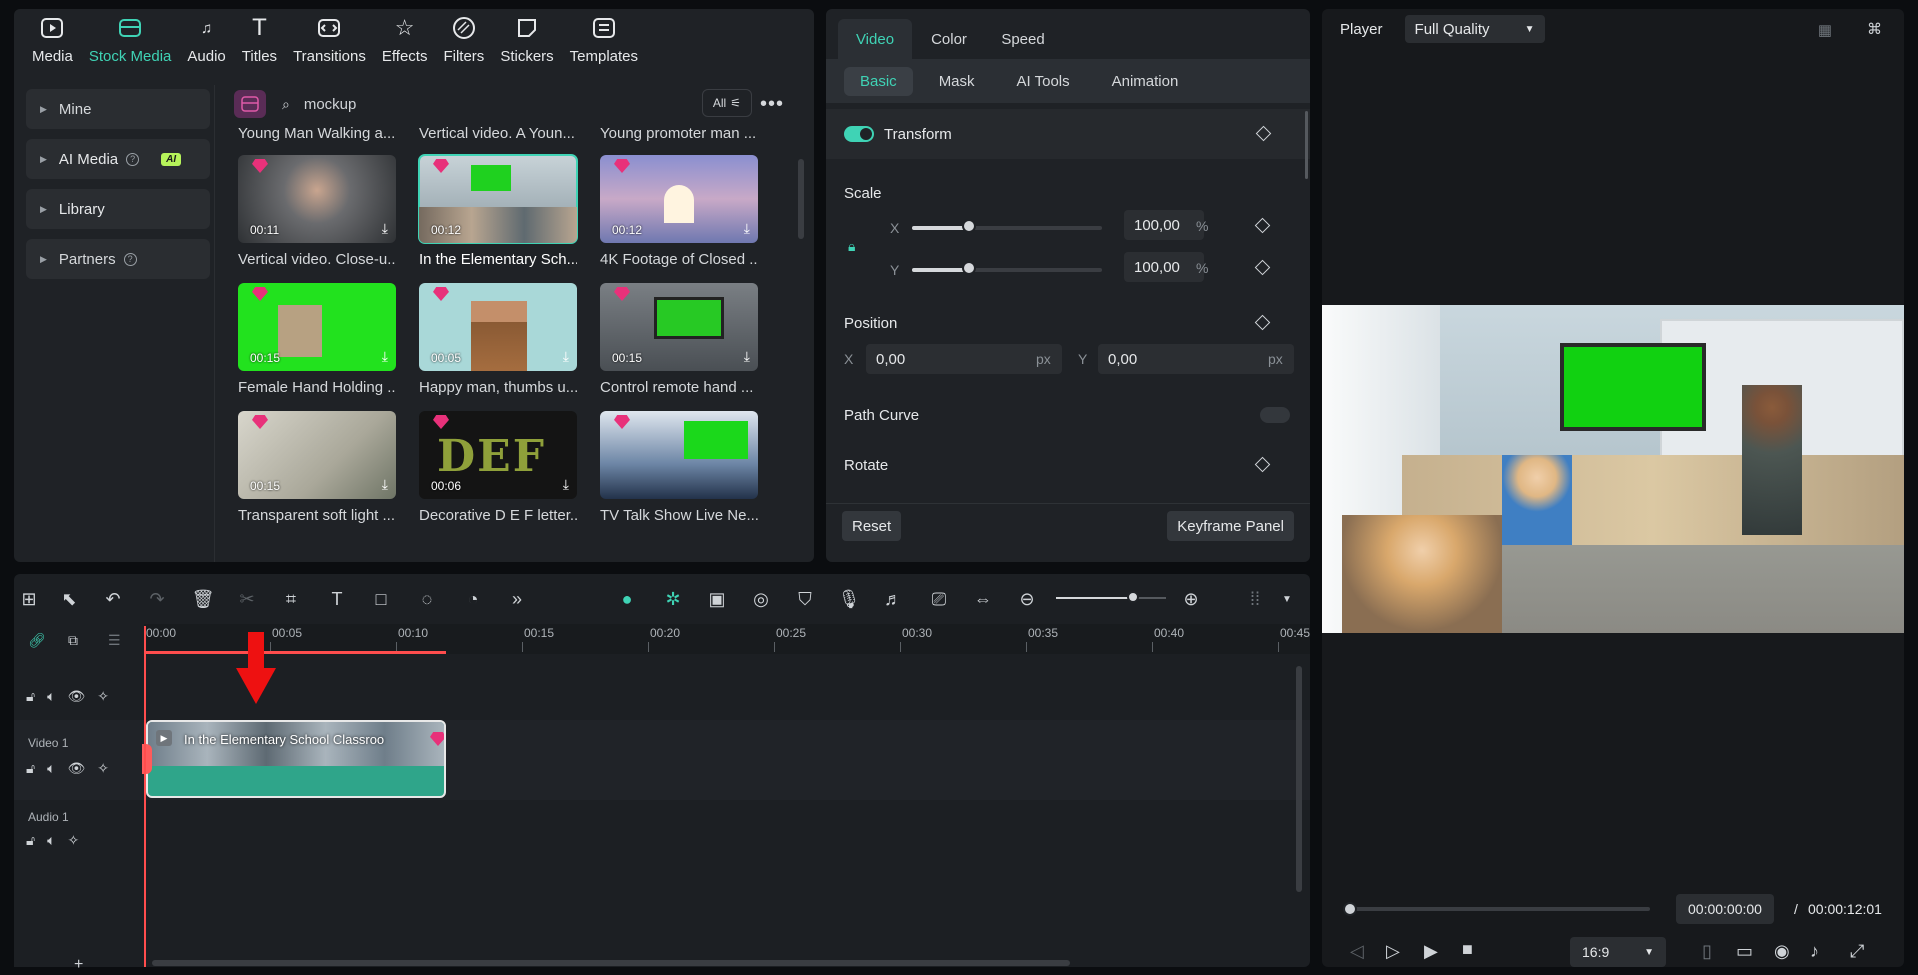 This screenshot has width=1918, height=975. Describe the element at coordinates (939, 599) in the screenshot. I see `screen-record-icon: ⎚` at that location.